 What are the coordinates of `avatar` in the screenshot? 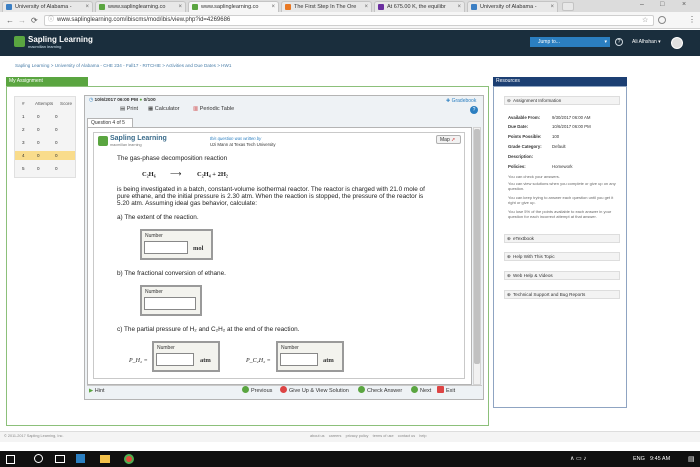 It's located at (677, 43).